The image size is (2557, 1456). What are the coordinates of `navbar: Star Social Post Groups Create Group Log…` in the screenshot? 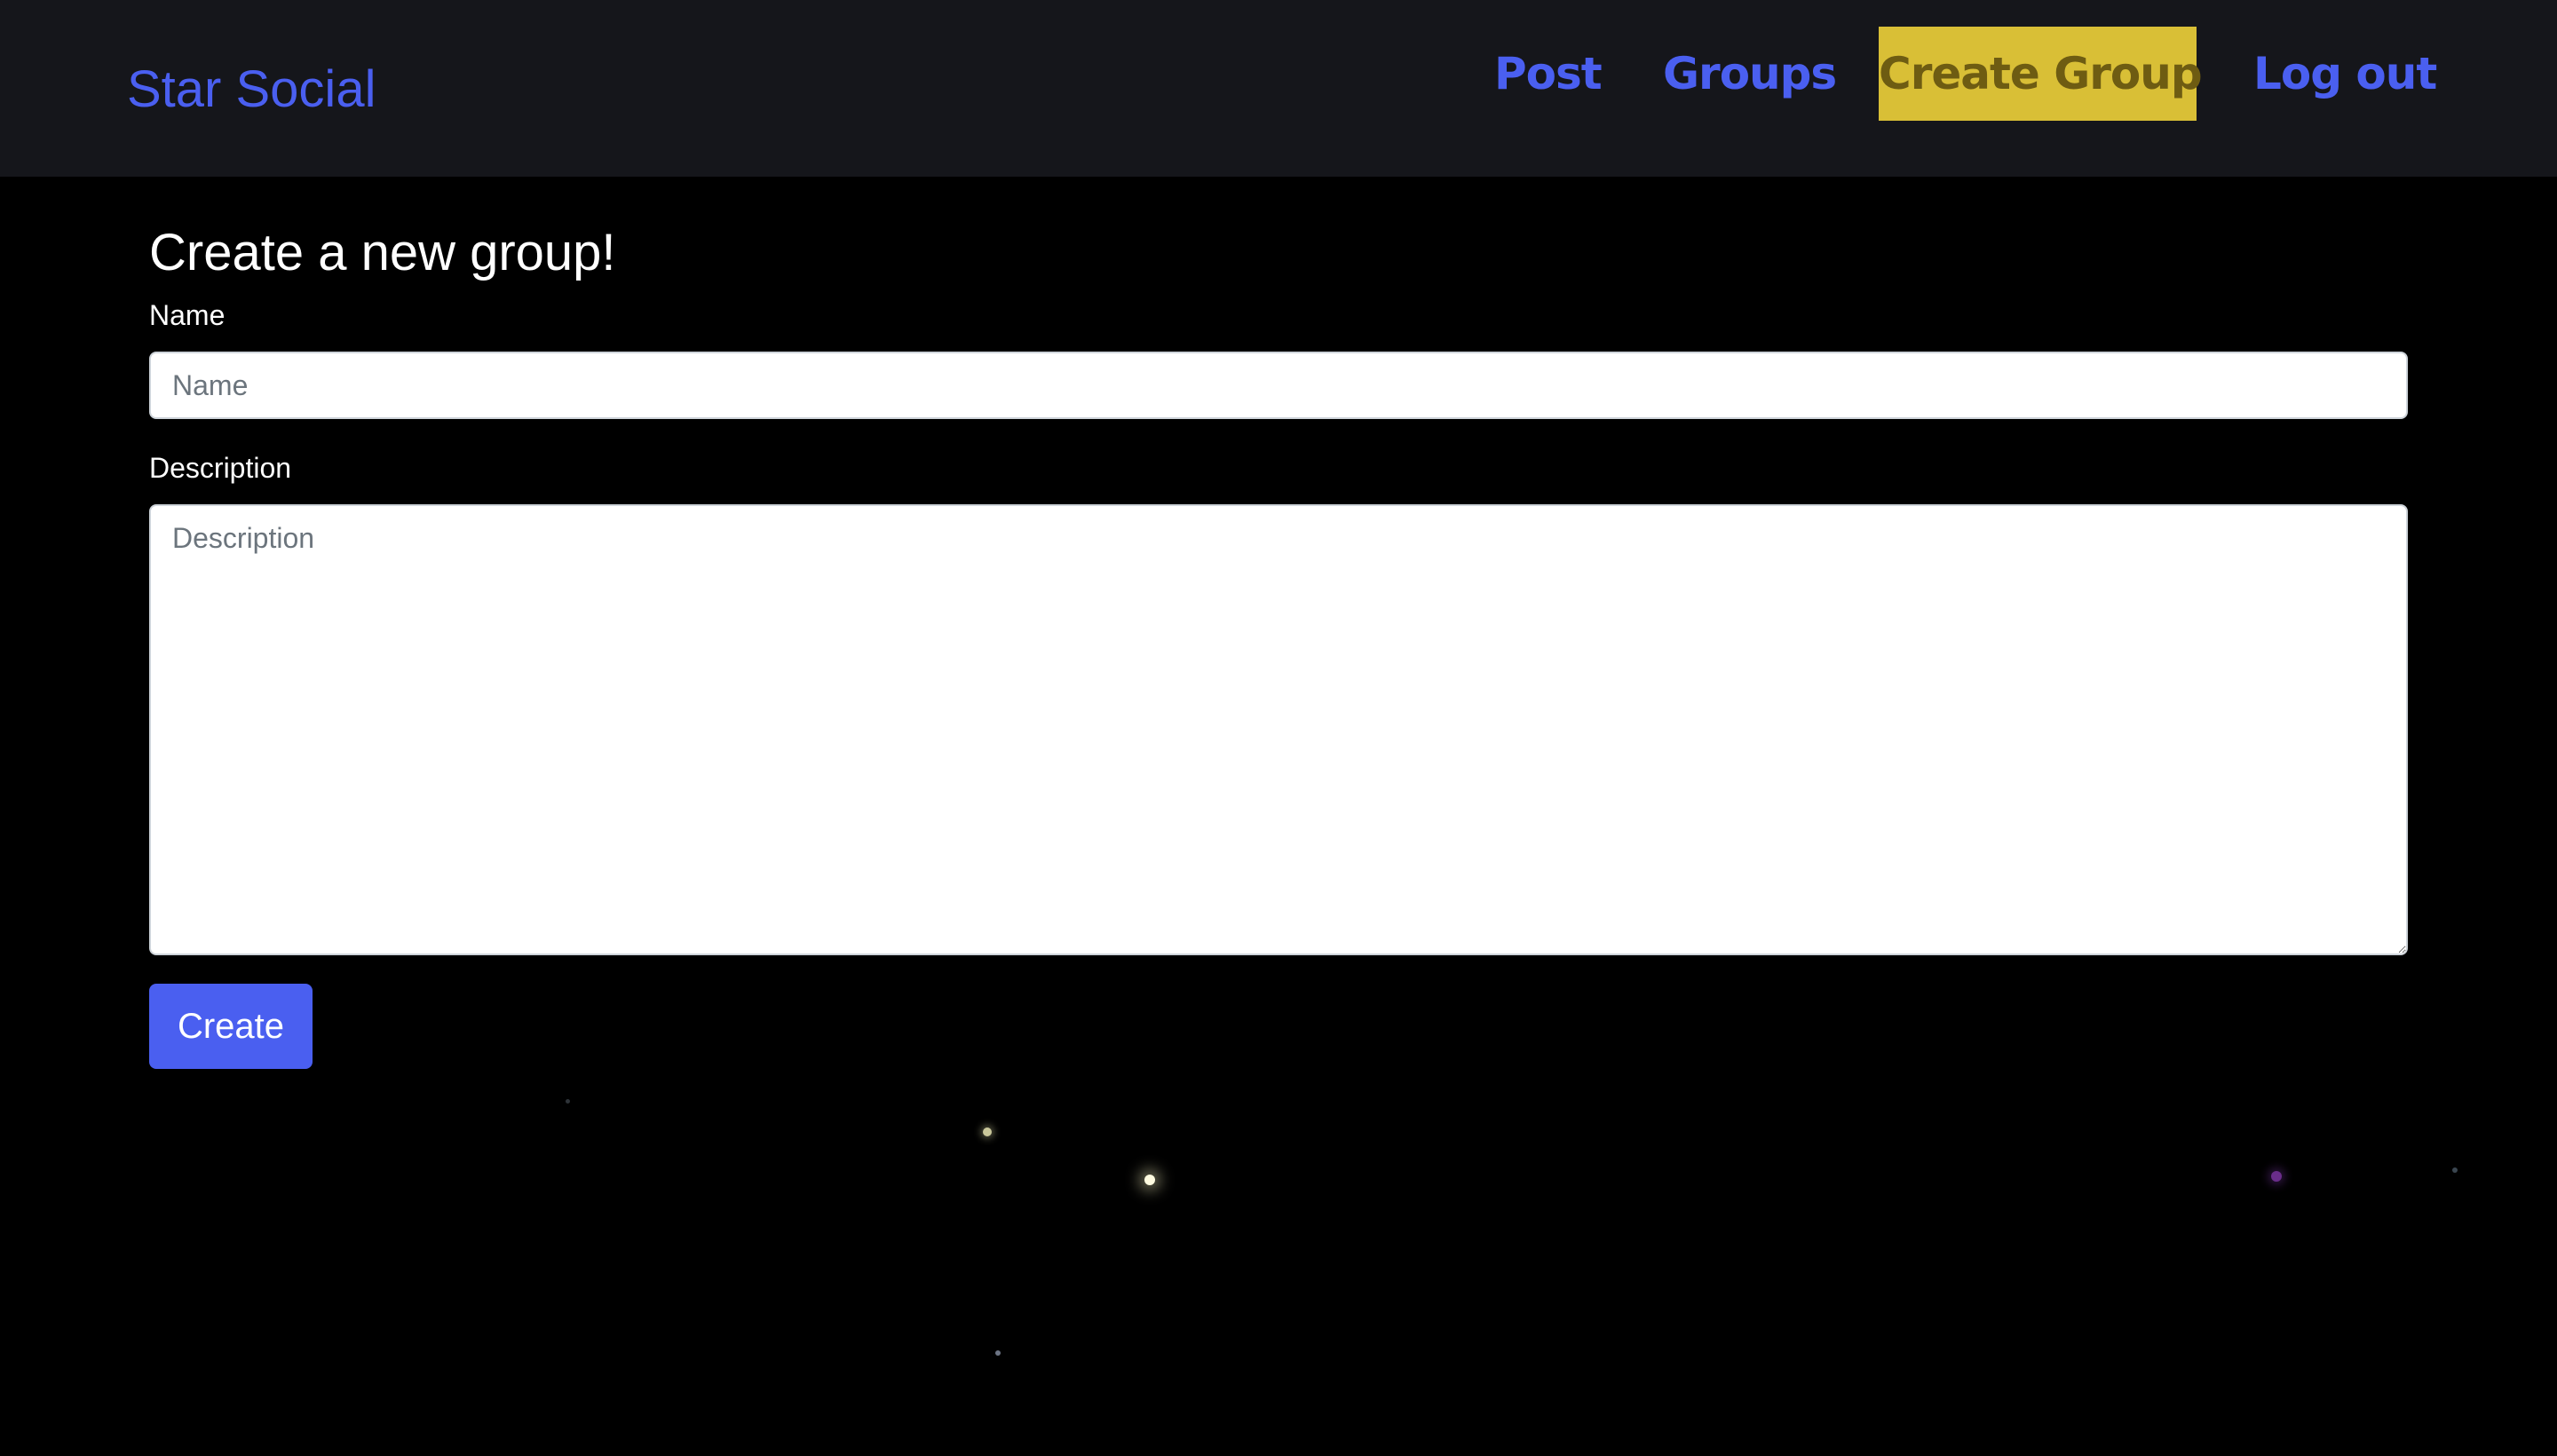 It's located at (1278, 88).